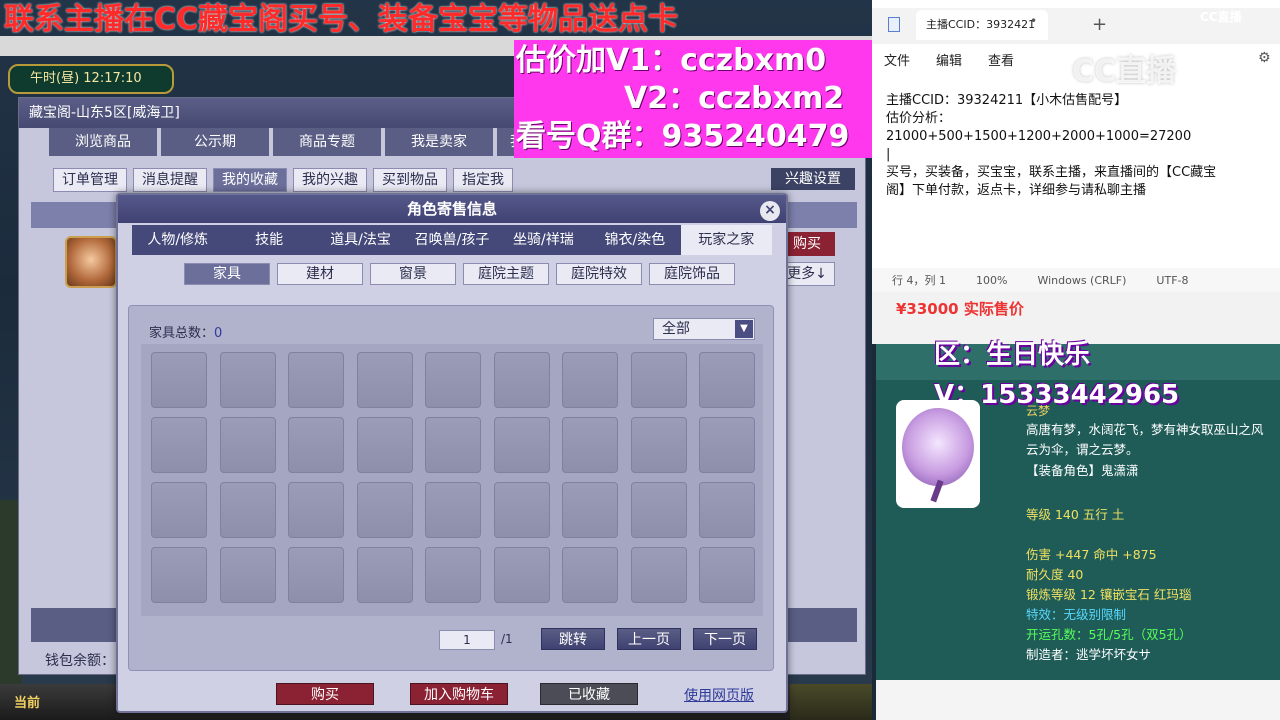 The width and height of the screenshot is (1280, 720). What do you see at coordinates (1078, 700) in the screenshot?
I see `blurred-footer` at bounding box center [1078, 700].